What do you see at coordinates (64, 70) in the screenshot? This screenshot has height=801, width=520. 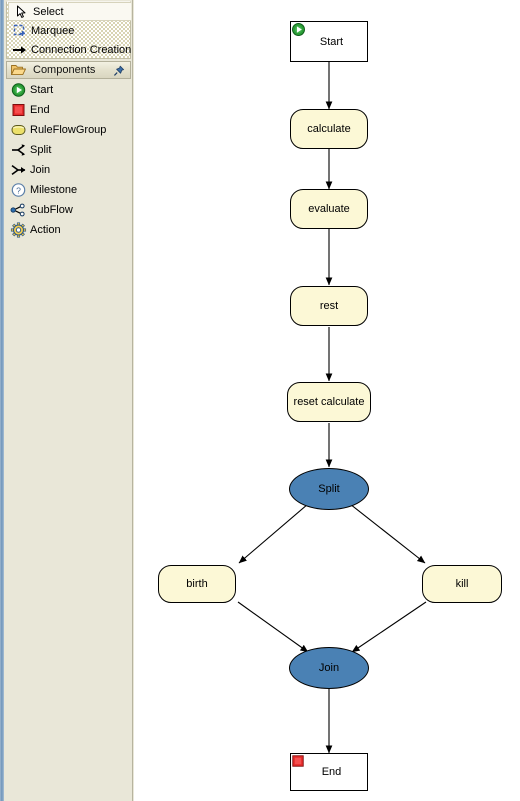 I see `palette-drawer-label: Components` at bounding box center [64, 70].